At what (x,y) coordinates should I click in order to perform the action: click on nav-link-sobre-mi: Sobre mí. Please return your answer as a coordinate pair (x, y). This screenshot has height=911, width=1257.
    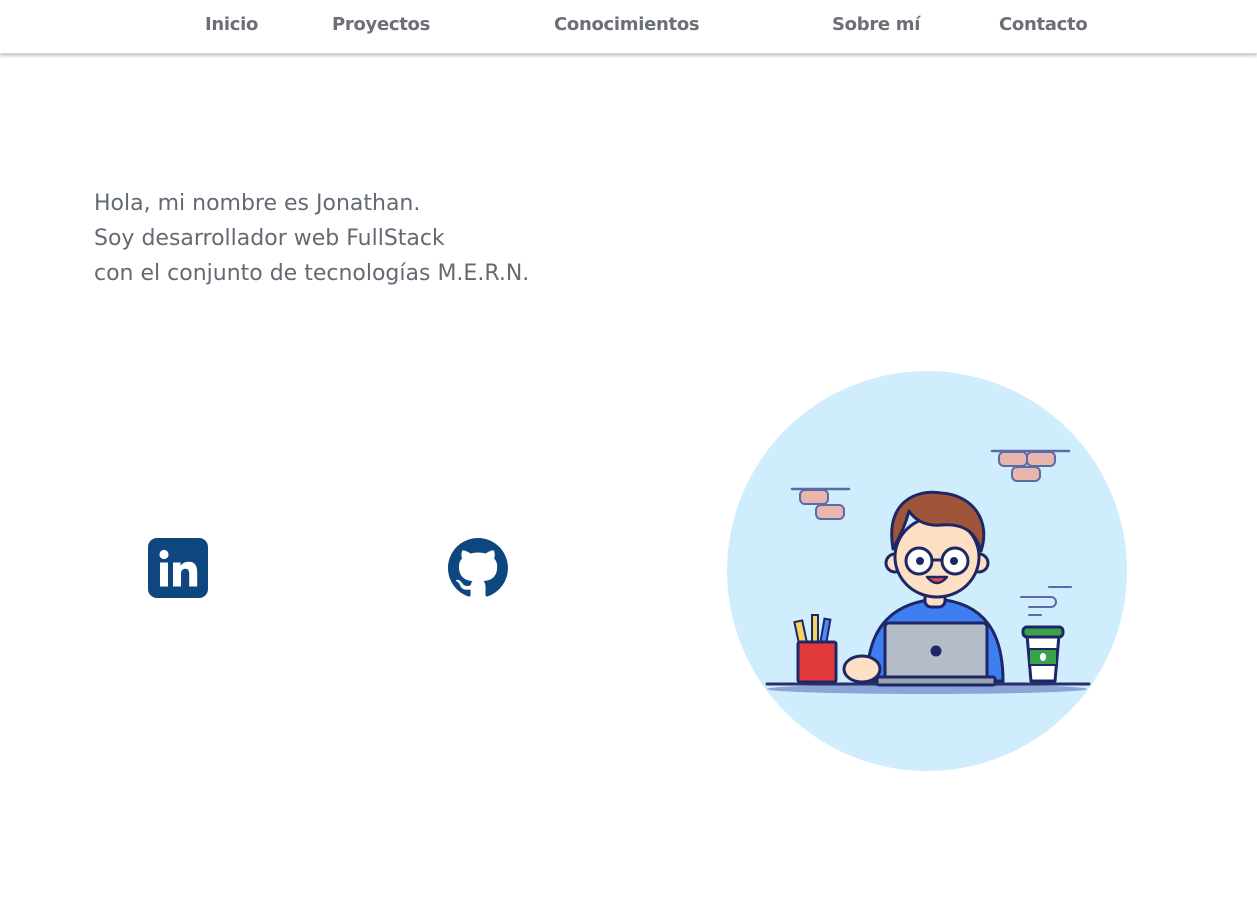
    Looking at the image, I should click on (876, 24).